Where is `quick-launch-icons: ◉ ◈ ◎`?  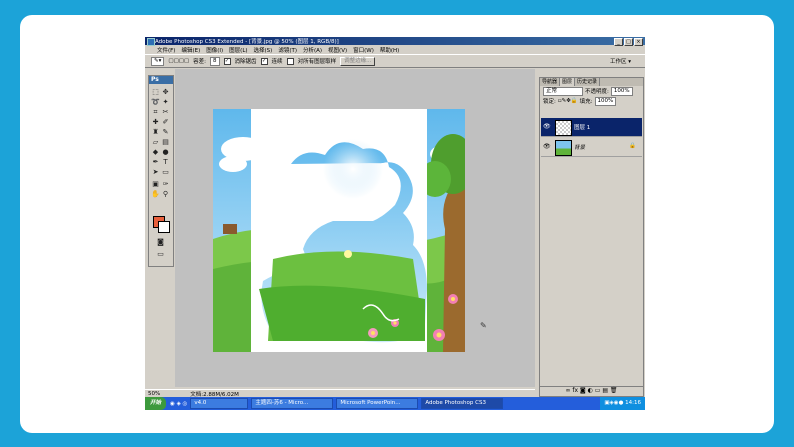
quick-launch-icons: ◉ ◈ ◎ is located at coordinates (178, 404).